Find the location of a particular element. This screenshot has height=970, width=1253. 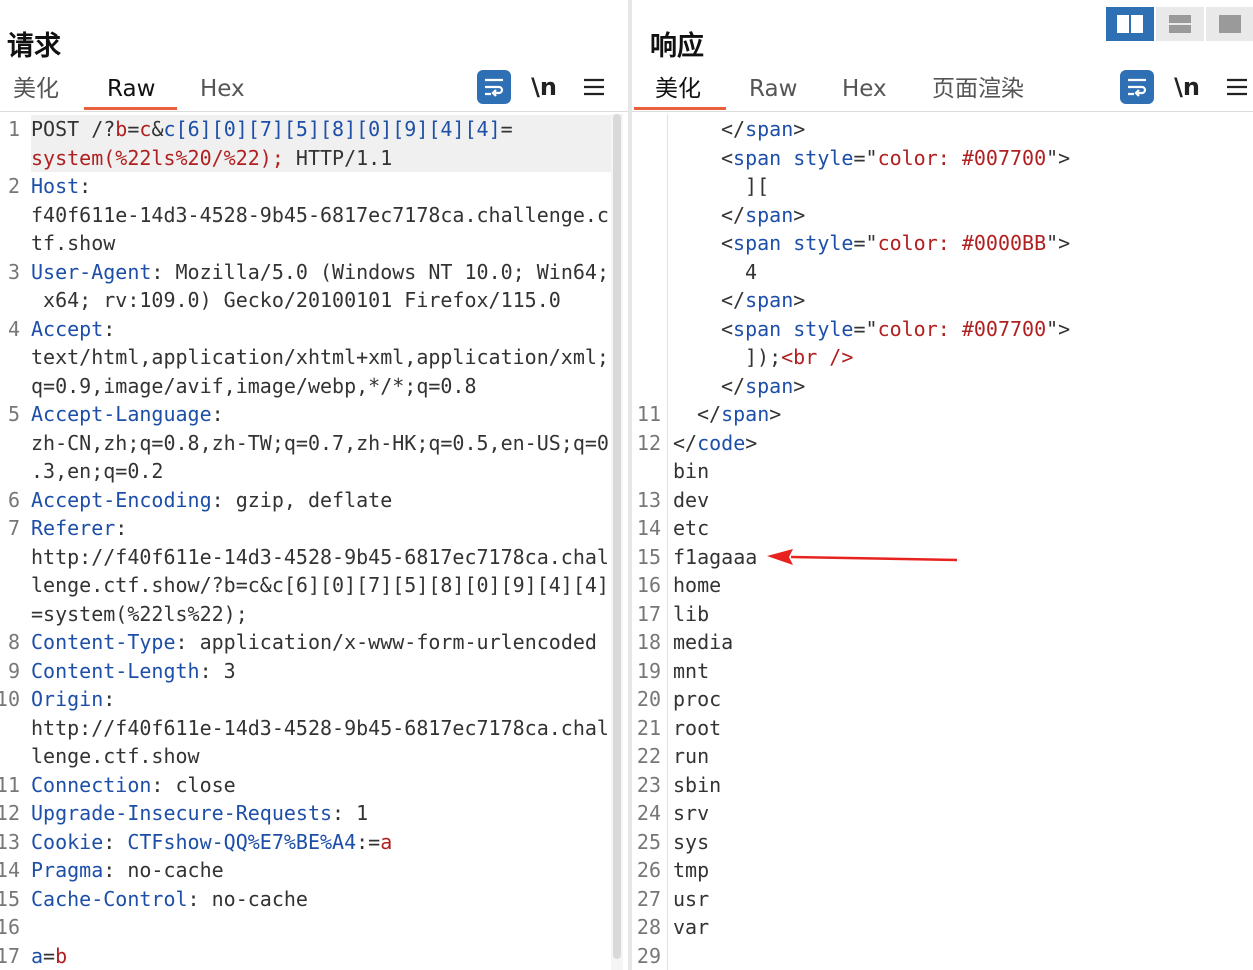

tab-render: 页面渲染 is located at coordinates (978, 92).